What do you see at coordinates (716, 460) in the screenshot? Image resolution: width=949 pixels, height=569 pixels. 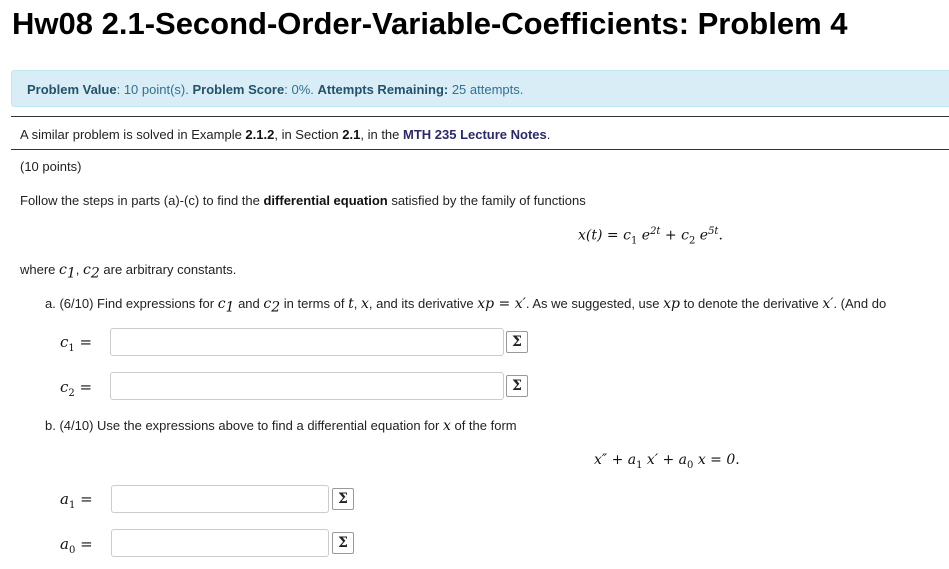 I see `ode-part-c: x = 0.` at bounding box center [716, 460].